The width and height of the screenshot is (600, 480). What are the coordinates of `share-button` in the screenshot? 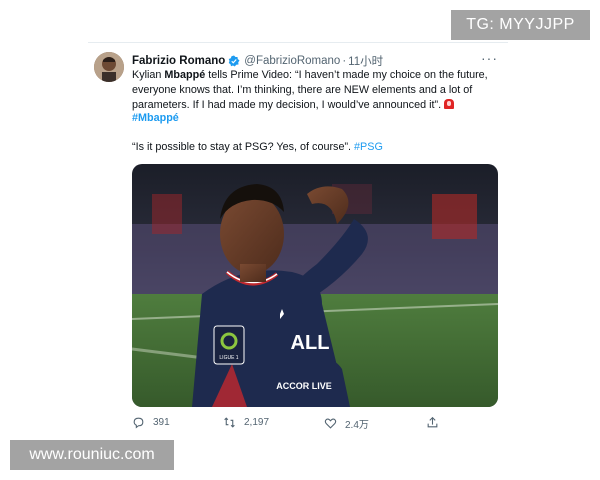 It's located at (432, 422).